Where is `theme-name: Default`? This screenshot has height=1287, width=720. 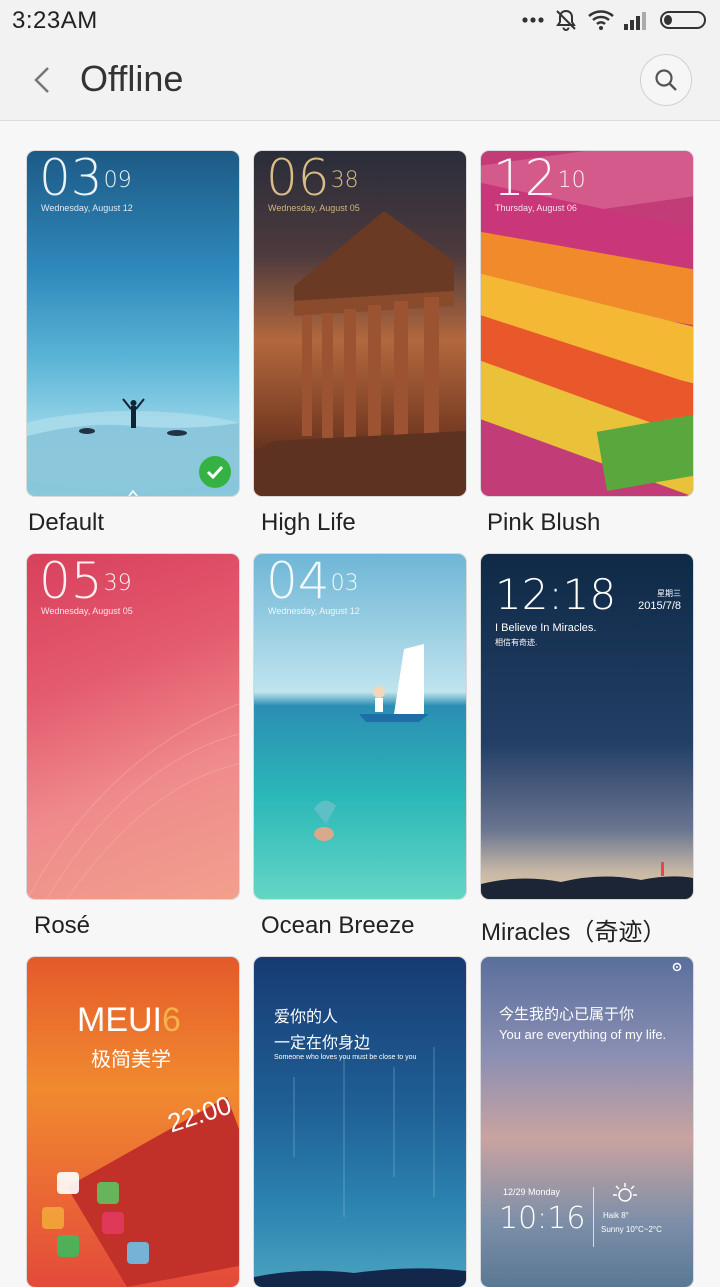
theme-name: Default is located at coordinates (66, 522).